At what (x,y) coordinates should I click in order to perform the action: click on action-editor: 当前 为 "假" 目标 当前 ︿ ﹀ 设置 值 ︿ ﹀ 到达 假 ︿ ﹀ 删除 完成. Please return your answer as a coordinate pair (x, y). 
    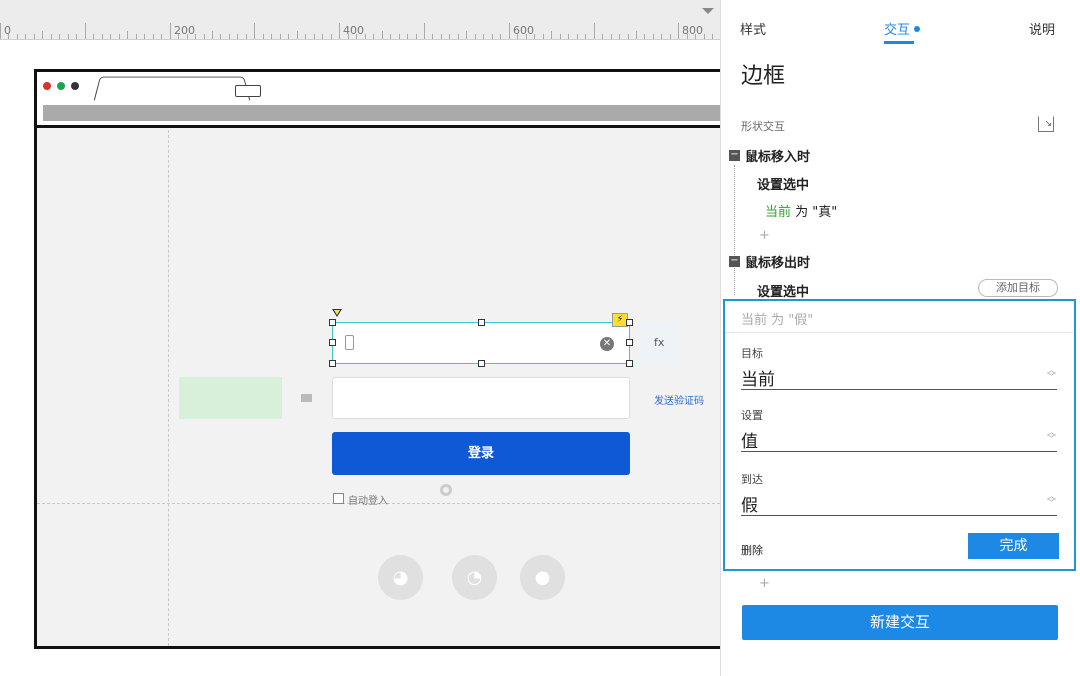
    Looking at the image, I should click on (899, 435).